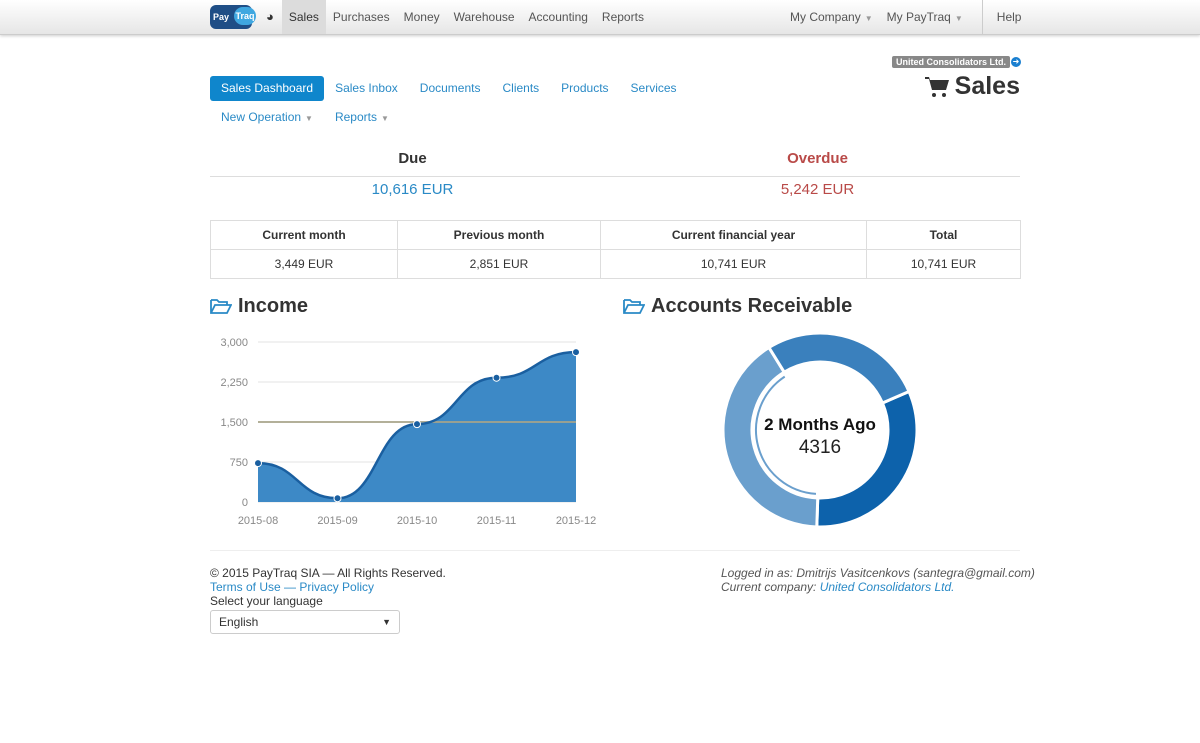  What do you see at coordinates (417, 521) in the screenshot?
I see `x-tick-label: 2015-10` at bounding box center [417, 521].